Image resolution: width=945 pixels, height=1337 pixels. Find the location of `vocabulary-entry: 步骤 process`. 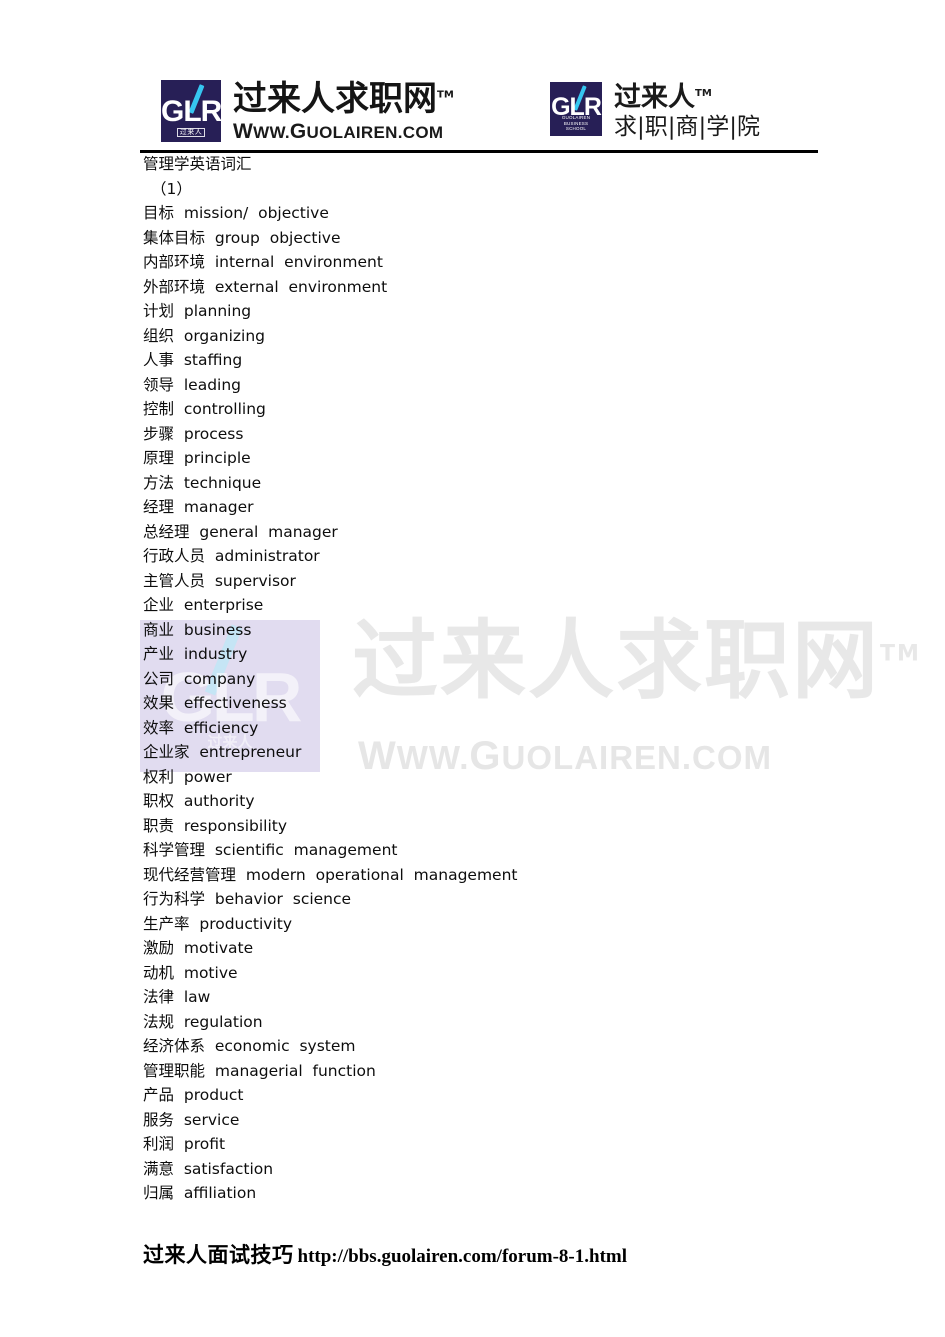

vocabulary-entry: 步骤 process is located at coordinates (193, 433).